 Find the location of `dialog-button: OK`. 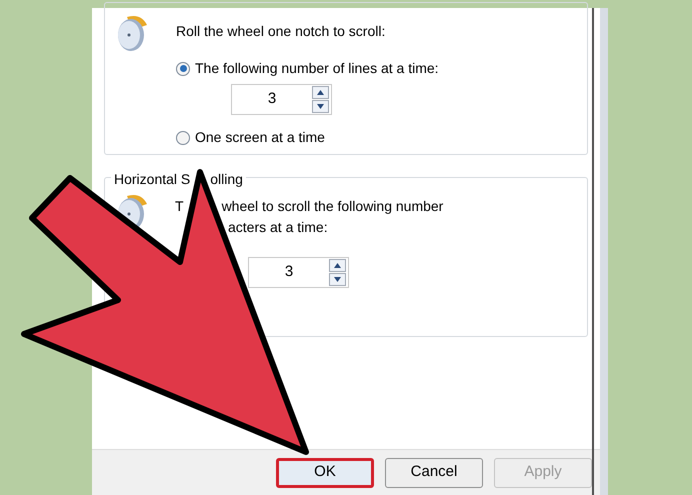

dialog-button: OK is located at coordinates (325, 473).